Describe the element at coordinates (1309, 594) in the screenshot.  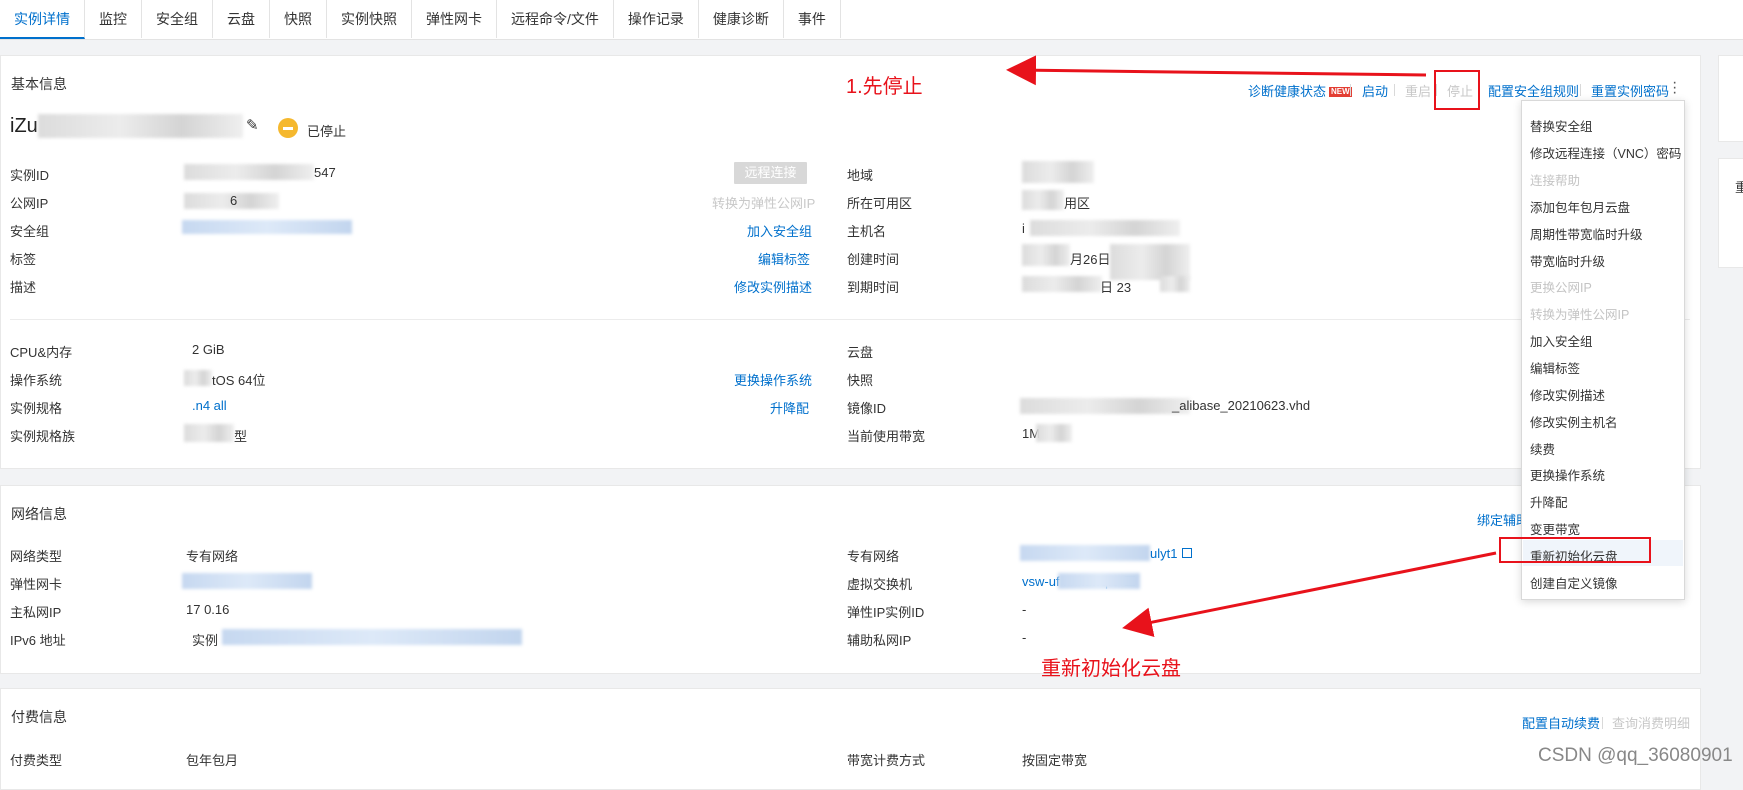
I see `arrow-to-reinit` at that location.